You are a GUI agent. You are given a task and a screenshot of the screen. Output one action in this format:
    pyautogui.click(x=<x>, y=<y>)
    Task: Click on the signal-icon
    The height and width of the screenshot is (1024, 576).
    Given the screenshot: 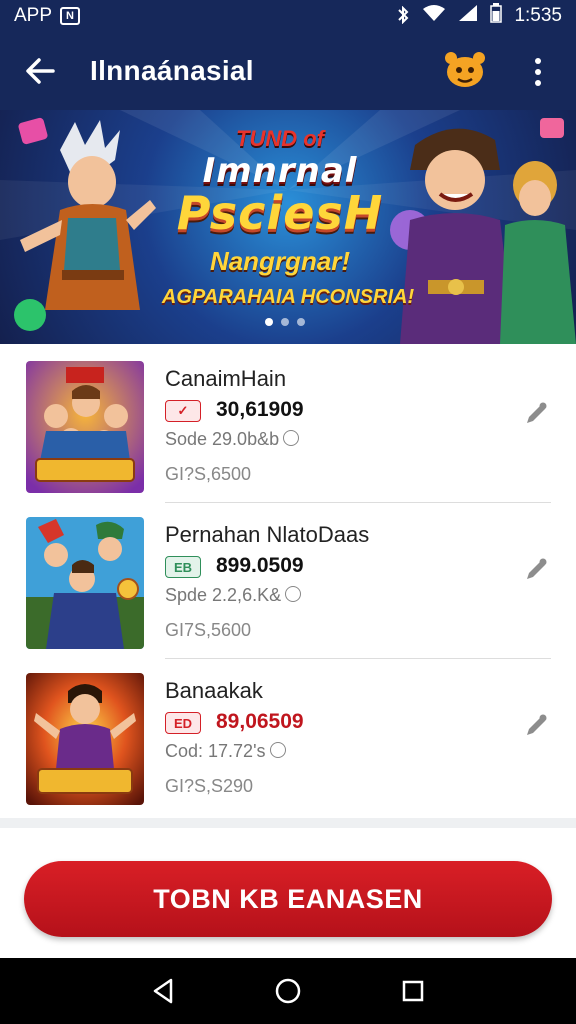 What is the action you would take?
    pyautogui.click(x=468, y=16)
    